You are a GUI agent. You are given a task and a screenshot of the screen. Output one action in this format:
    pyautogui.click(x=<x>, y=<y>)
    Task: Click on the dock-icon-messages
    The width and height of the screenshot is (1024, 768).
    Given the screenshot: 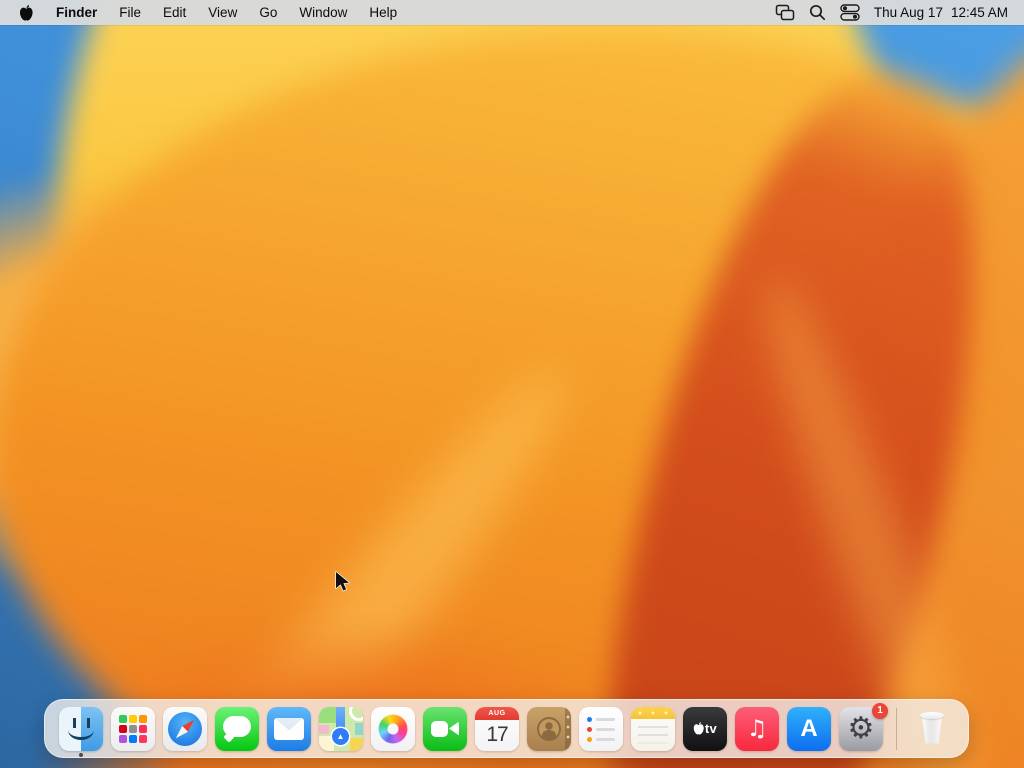 What is the action you would take?
    pyautogui.click(x=237, y=728)
    